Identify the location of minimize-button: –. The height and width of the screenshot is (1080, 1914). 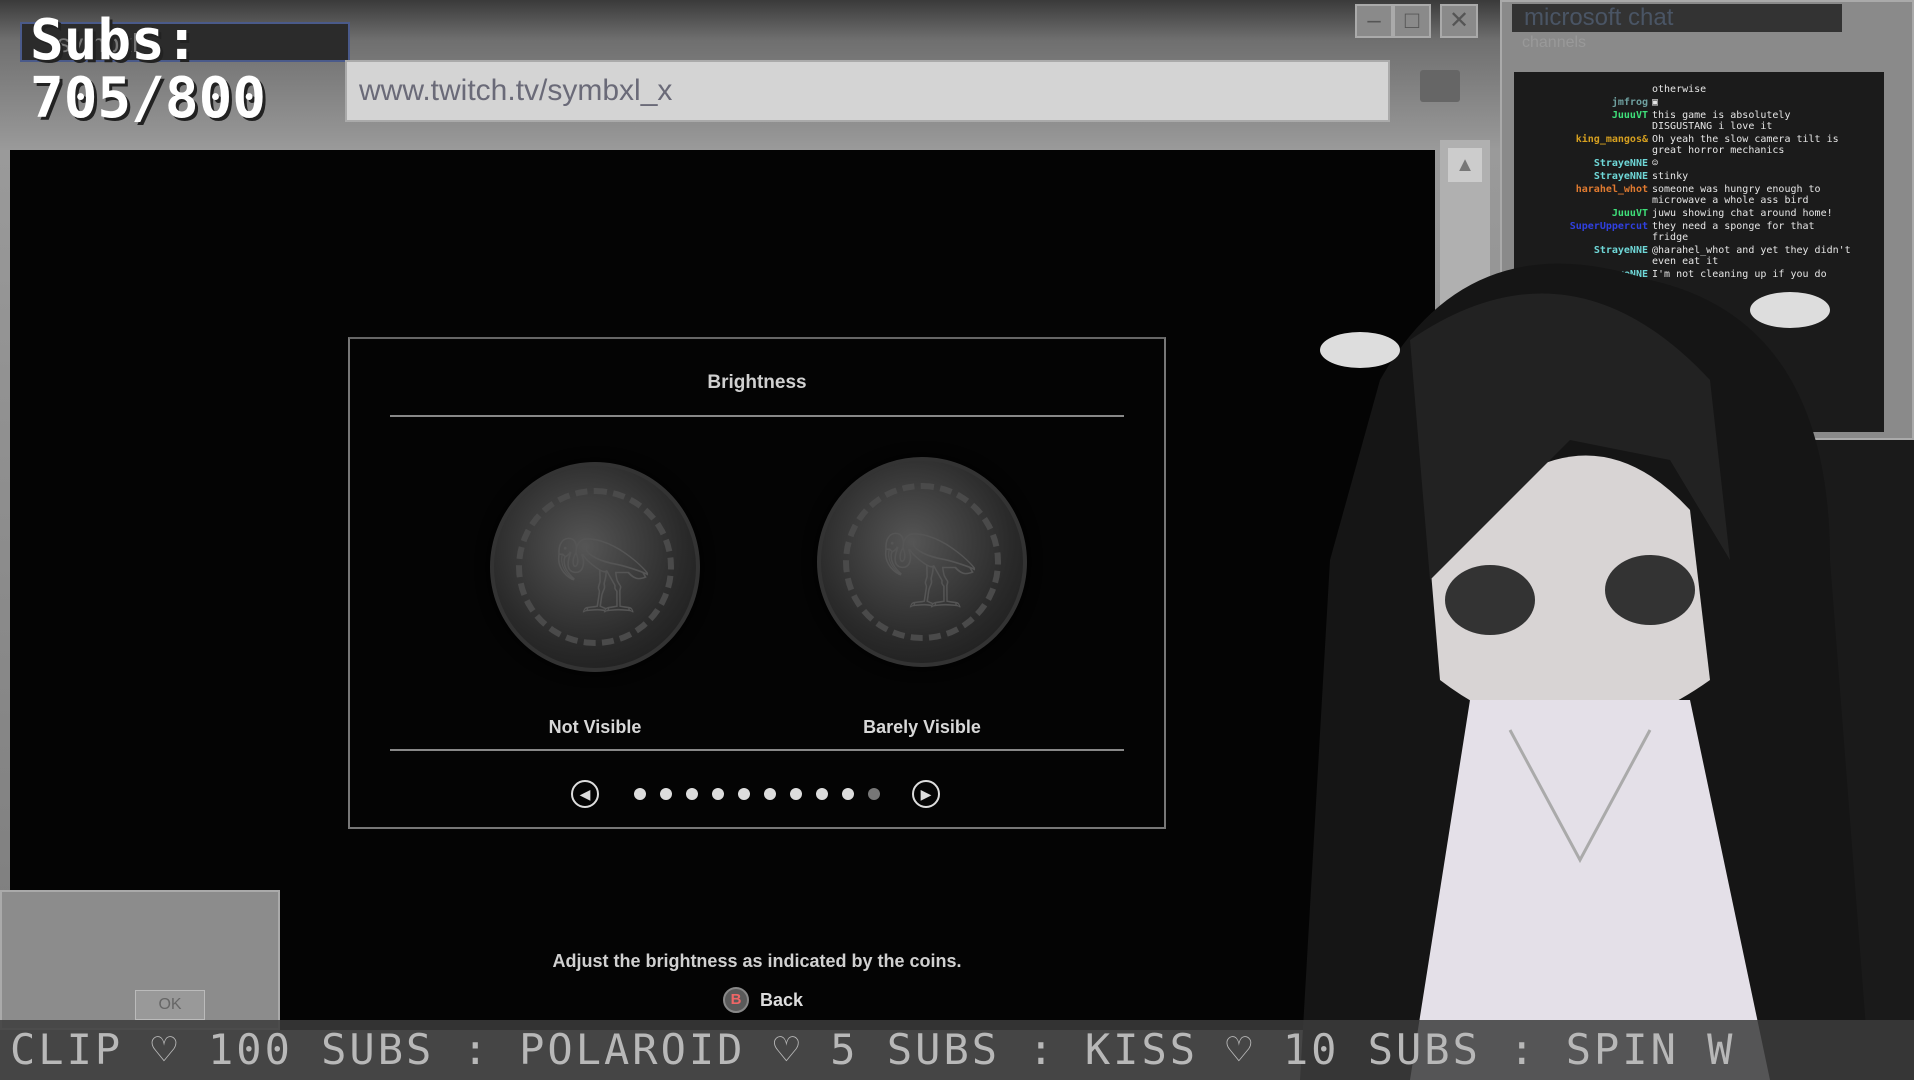
(1374, 21).